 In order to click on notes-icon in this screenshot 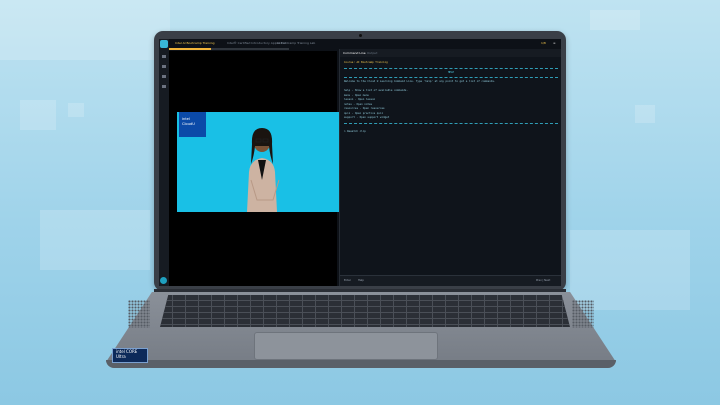, I will do `click(164, 76)`.